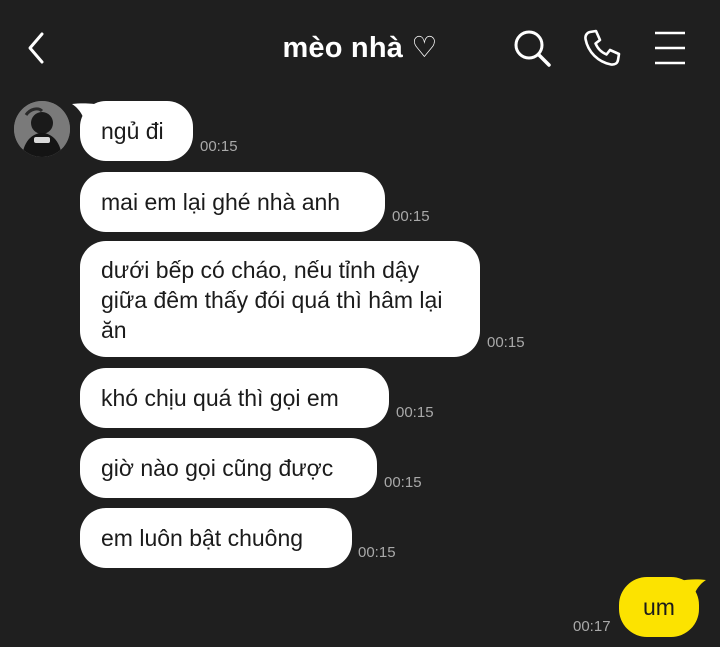  I want to click on search-button, so click(532, 48).